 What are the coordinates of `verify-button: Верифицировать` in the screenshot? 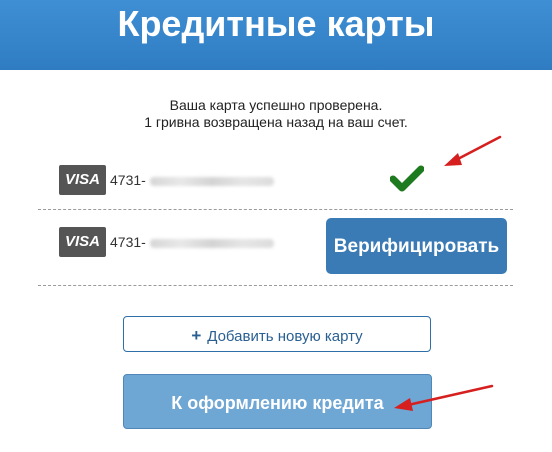 It's located at (416, 246).